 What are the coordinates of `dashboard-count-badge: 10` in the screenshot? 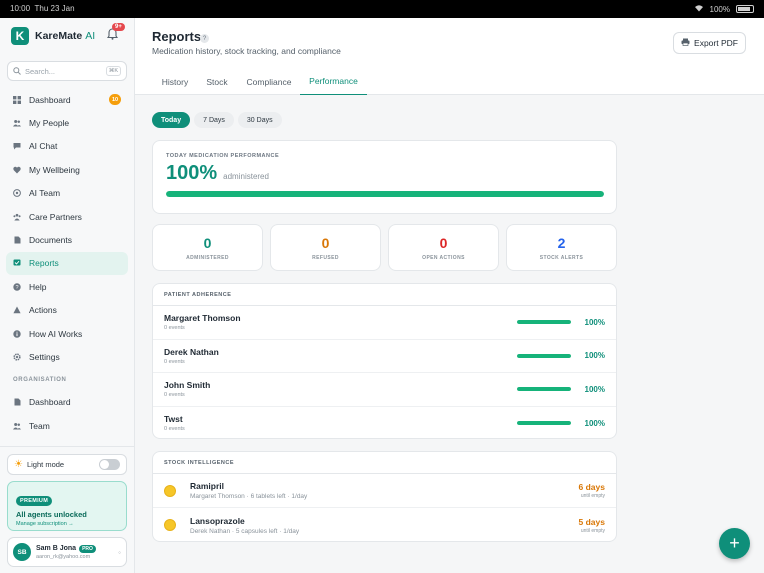 It's located at (115, 99).